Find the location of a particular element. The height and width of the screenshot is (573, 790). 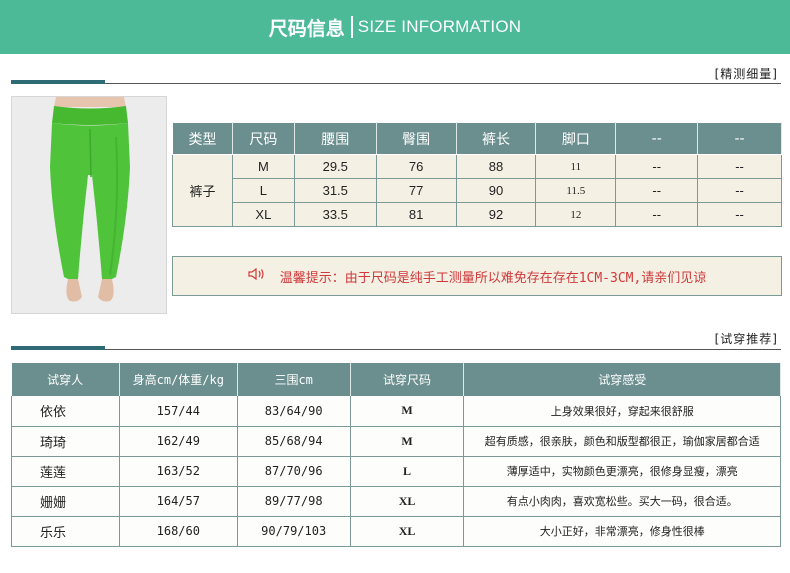

measurements-cell: 83/64/90 is located at coordinates (294, 411).